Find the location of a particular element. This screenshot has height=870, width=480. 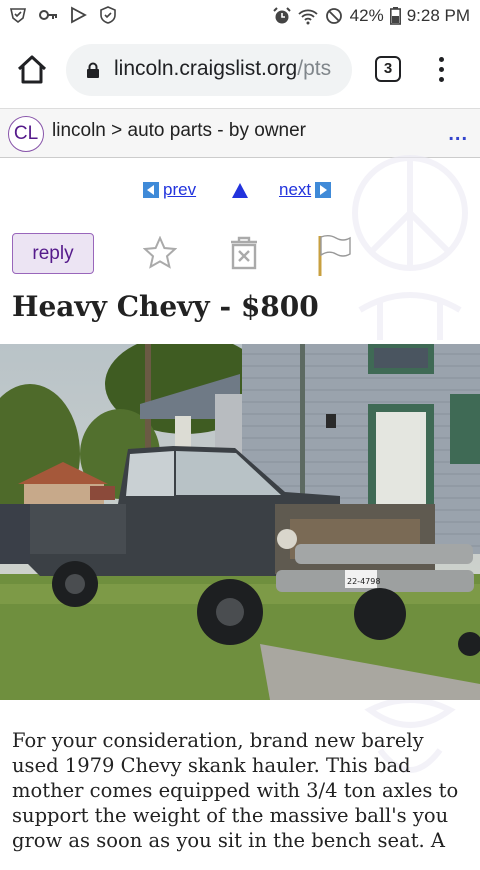

address-bar: lincoln.craigslist.org/pts is located at coordinates (209, 70).